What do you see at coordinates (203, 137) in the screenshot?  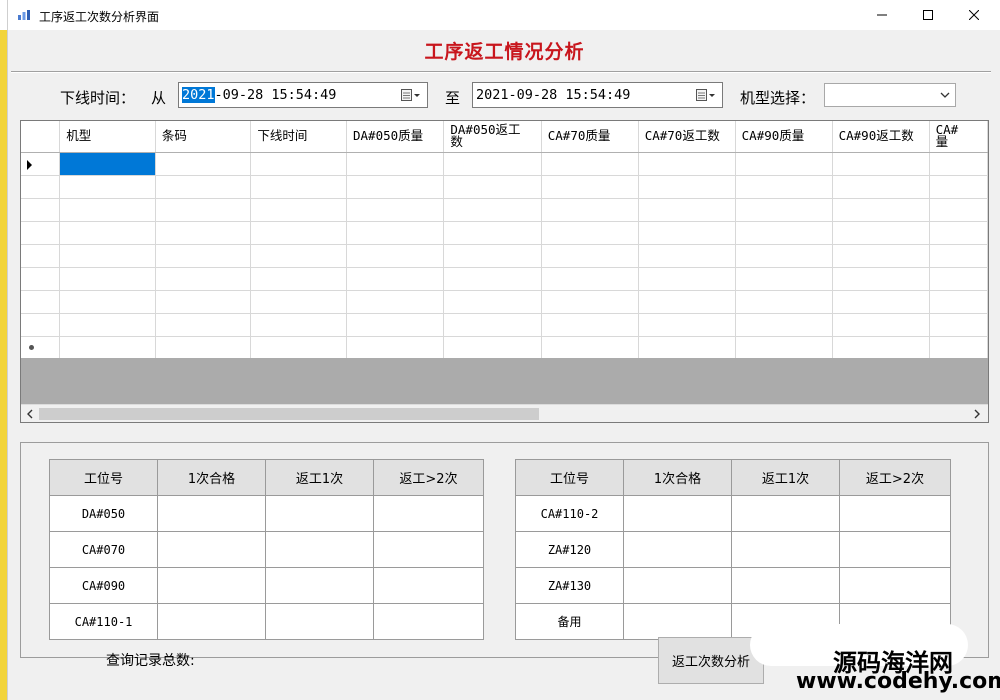 I see `datagrid-column-header: 条码` at bounding box center [203, 137].